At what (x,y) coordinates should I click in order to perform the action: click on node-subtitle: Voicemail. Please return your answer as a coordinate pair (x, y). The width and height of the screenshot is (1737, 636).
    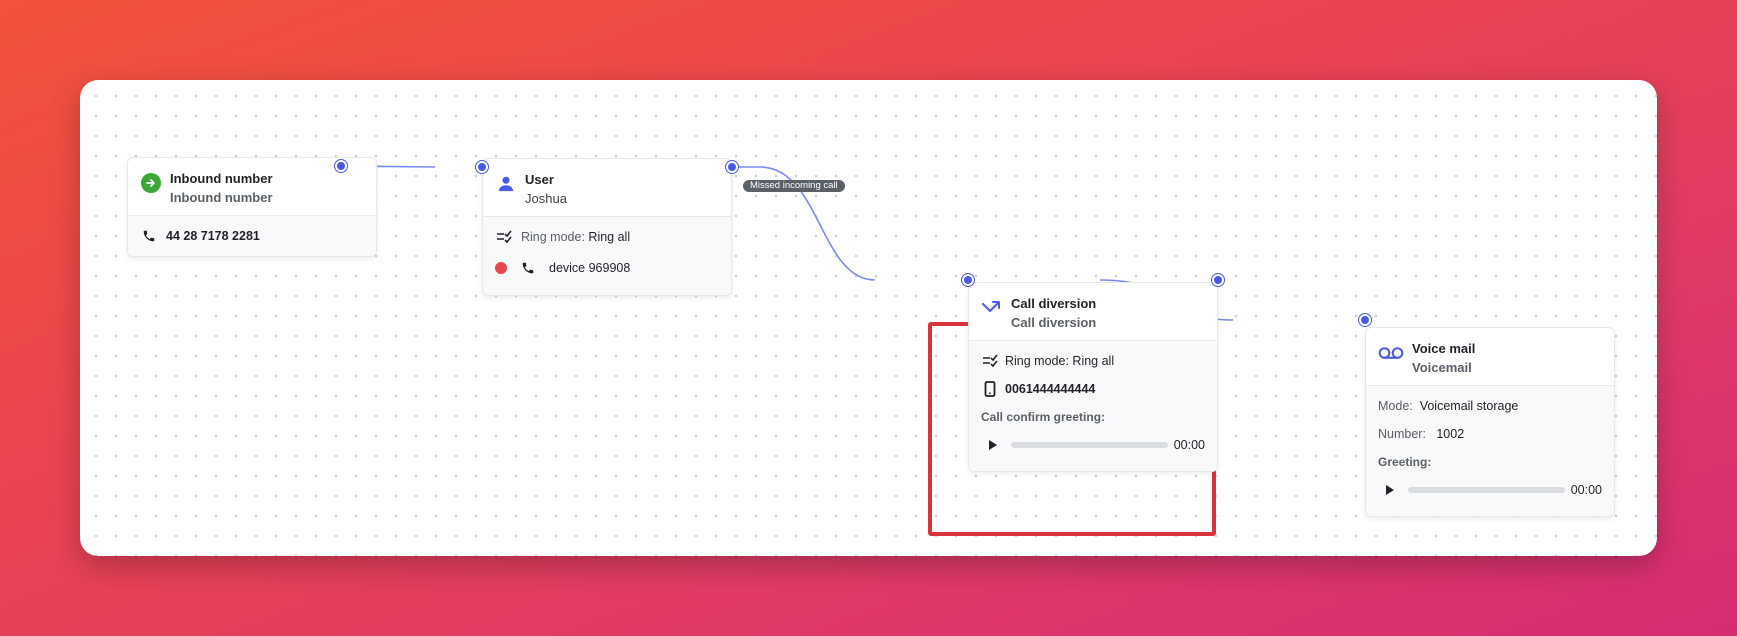
    Looking at the image, I should click on (1442, 367).